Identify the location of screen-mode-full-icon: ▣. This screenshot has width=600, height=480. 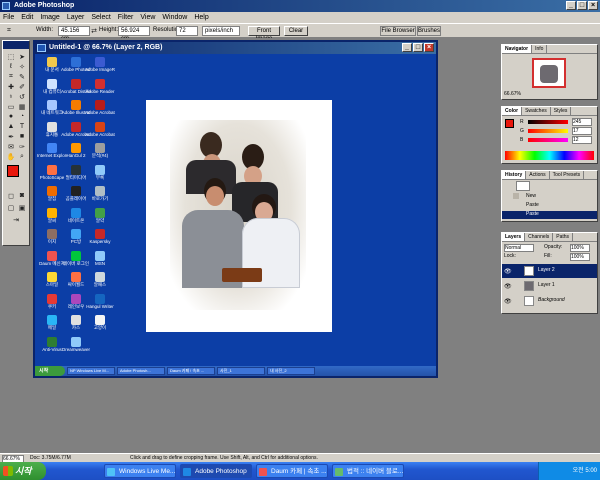
(22, 207).